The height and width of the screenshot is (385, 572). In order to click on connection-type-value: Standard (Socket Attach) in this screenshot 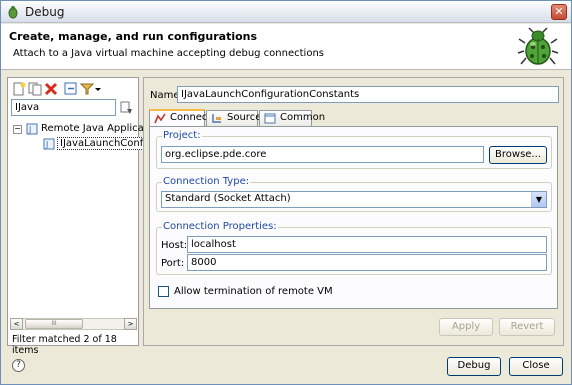, I will do `click(228, 198)`.